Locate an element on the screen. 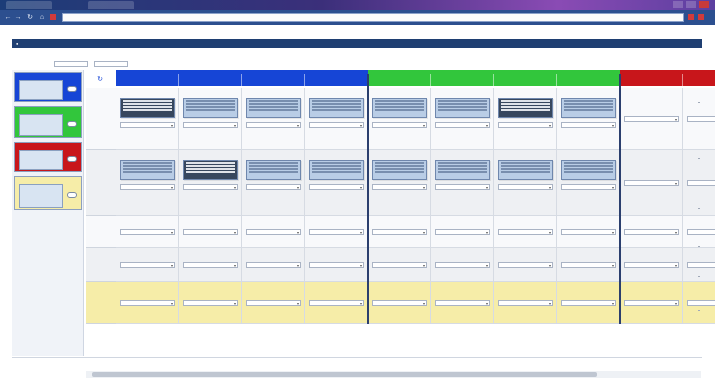 The image size is (715, 380). reload-icon: ↻ is located at coordinates (30, 17).